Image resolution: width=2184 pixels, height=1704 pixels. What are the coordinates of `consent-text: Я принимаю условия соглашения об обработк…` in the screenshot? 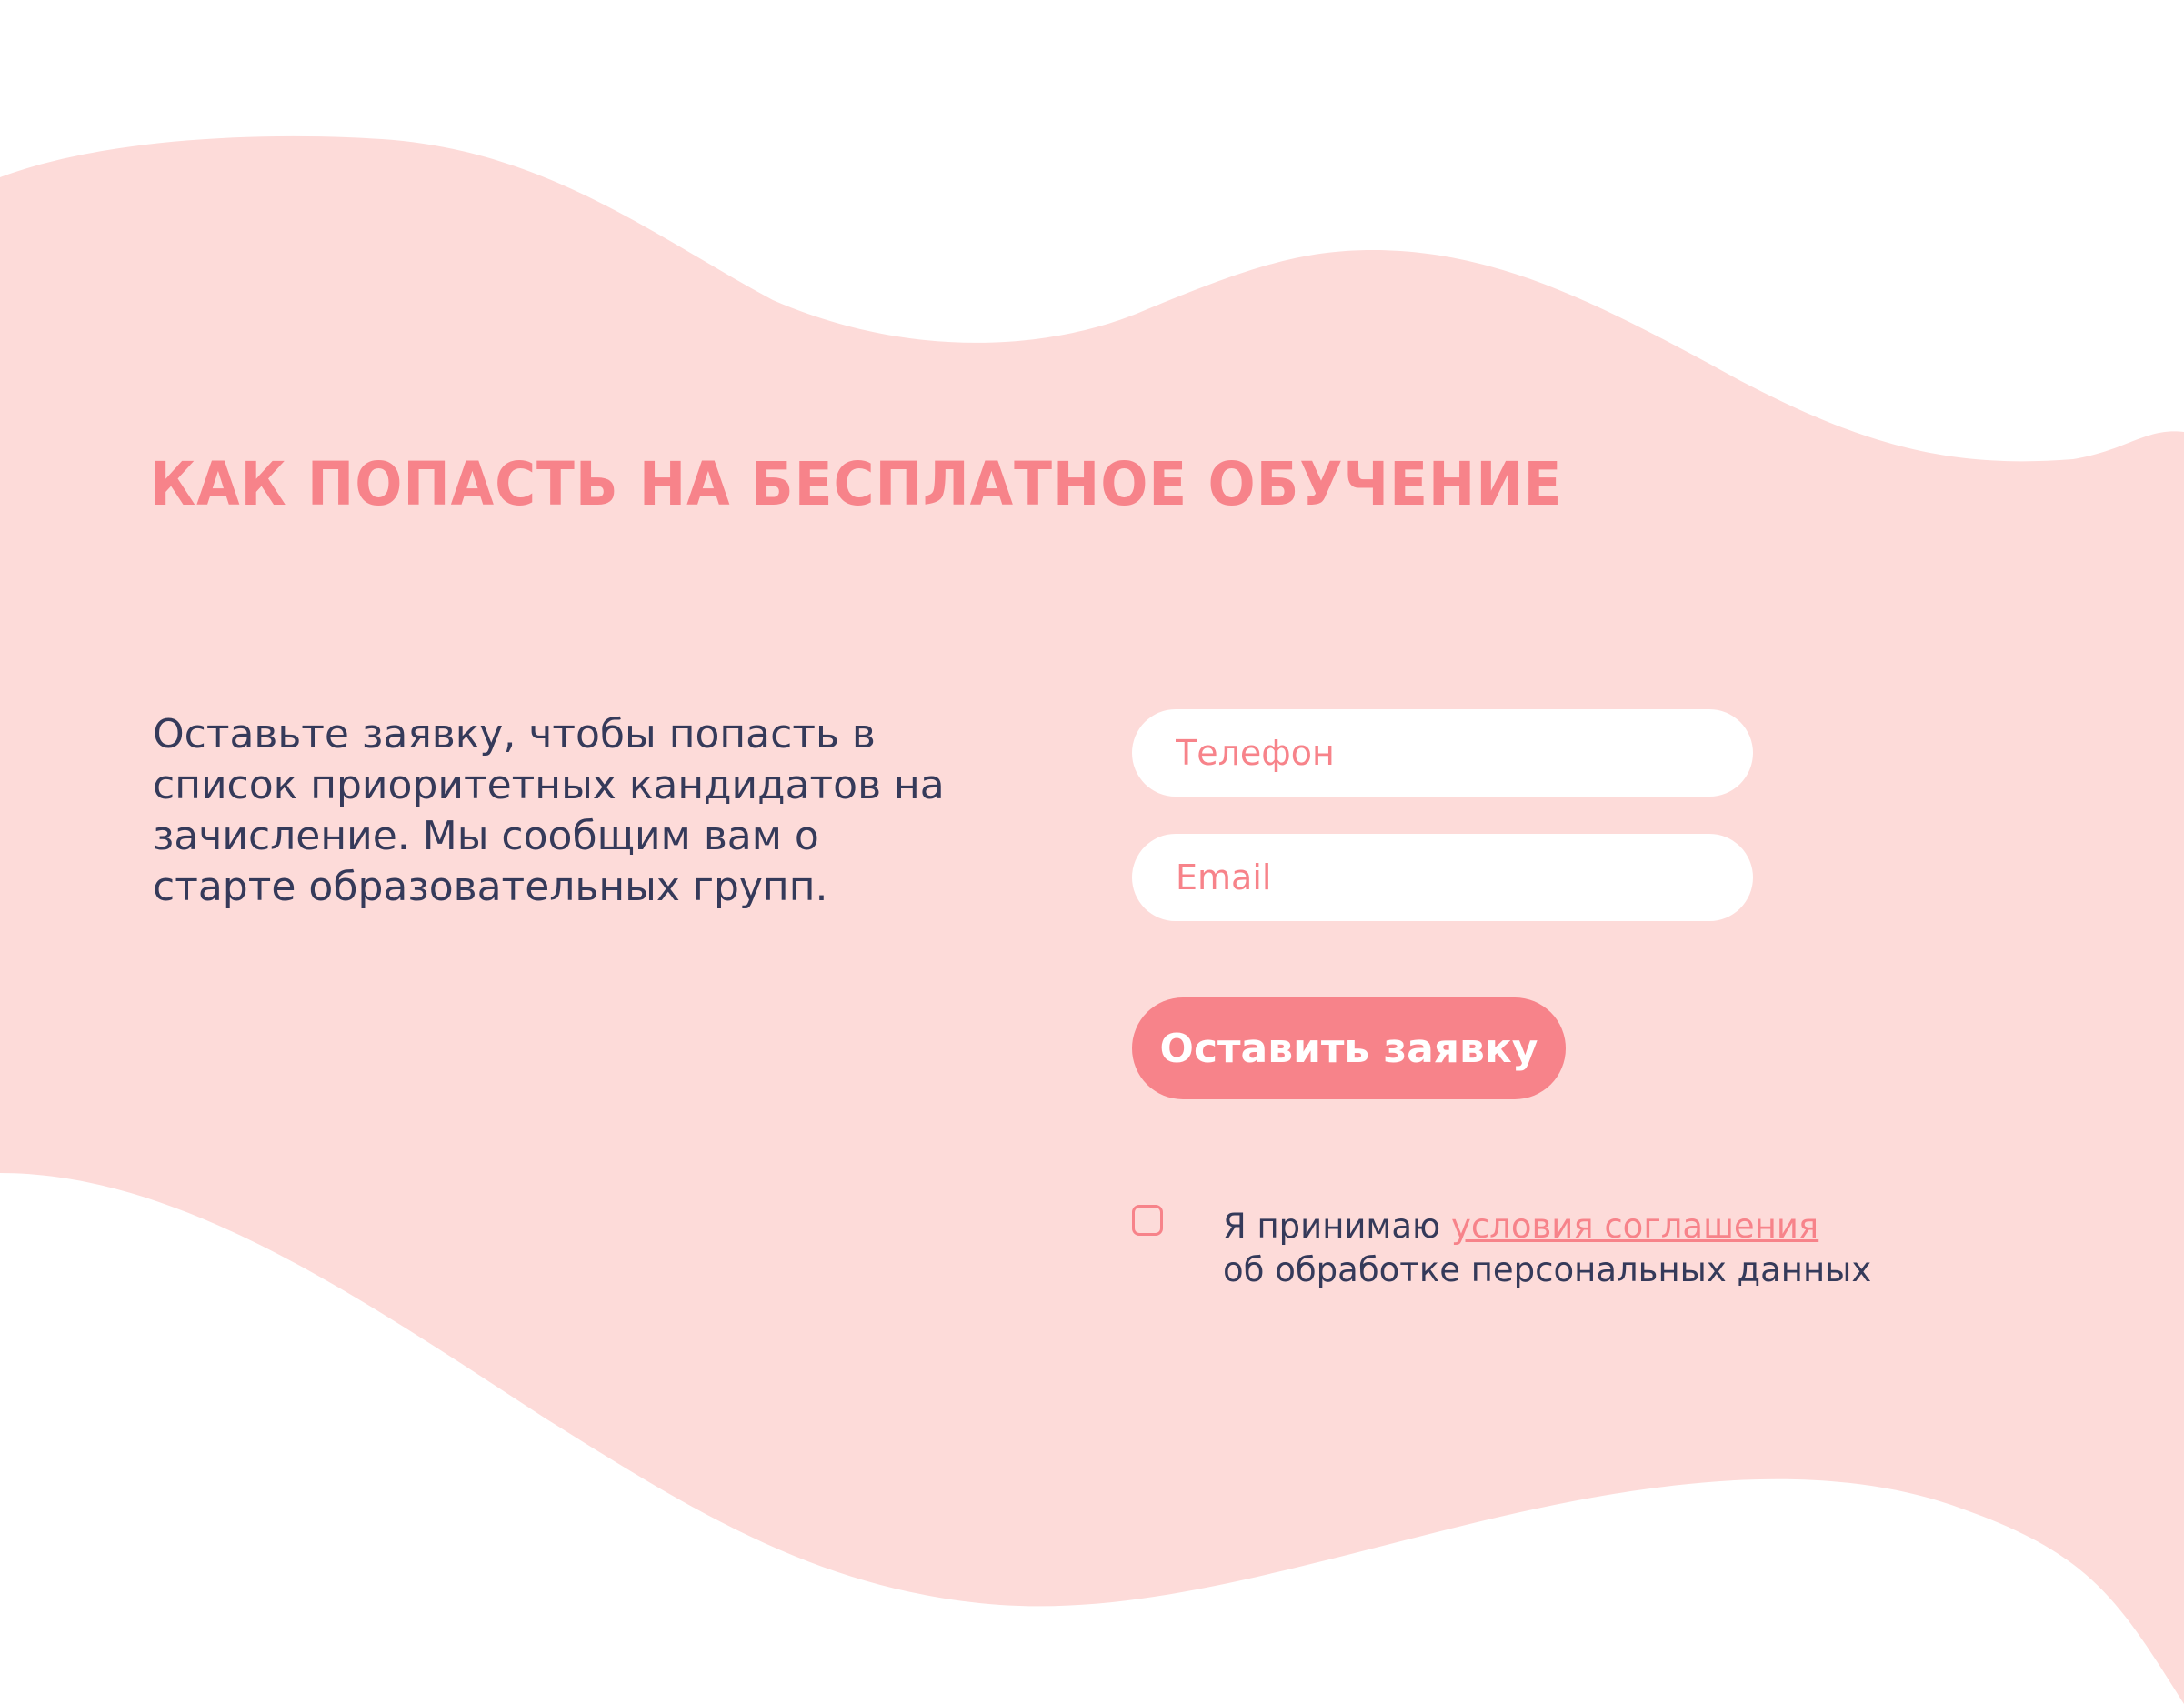 It's located at (1587, 1248).